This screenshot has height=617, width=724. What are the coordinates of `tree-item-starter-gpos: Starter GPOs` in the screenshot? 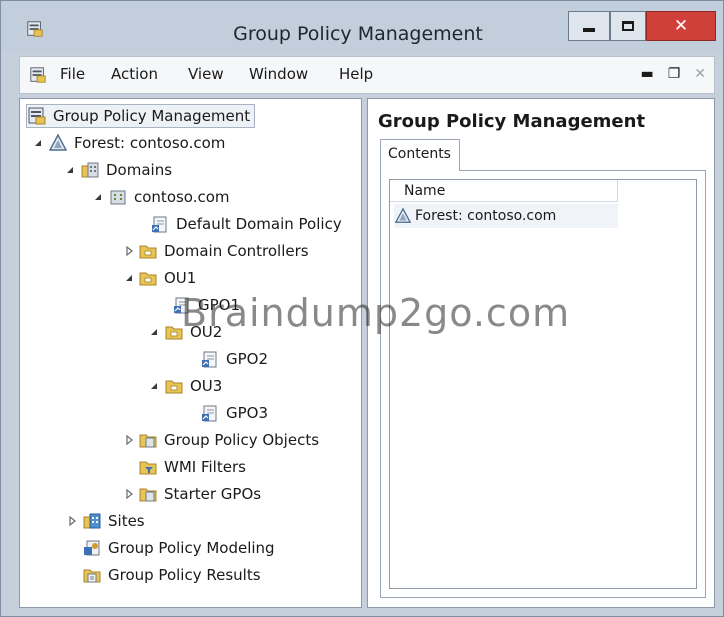 It's located at (199, 494).